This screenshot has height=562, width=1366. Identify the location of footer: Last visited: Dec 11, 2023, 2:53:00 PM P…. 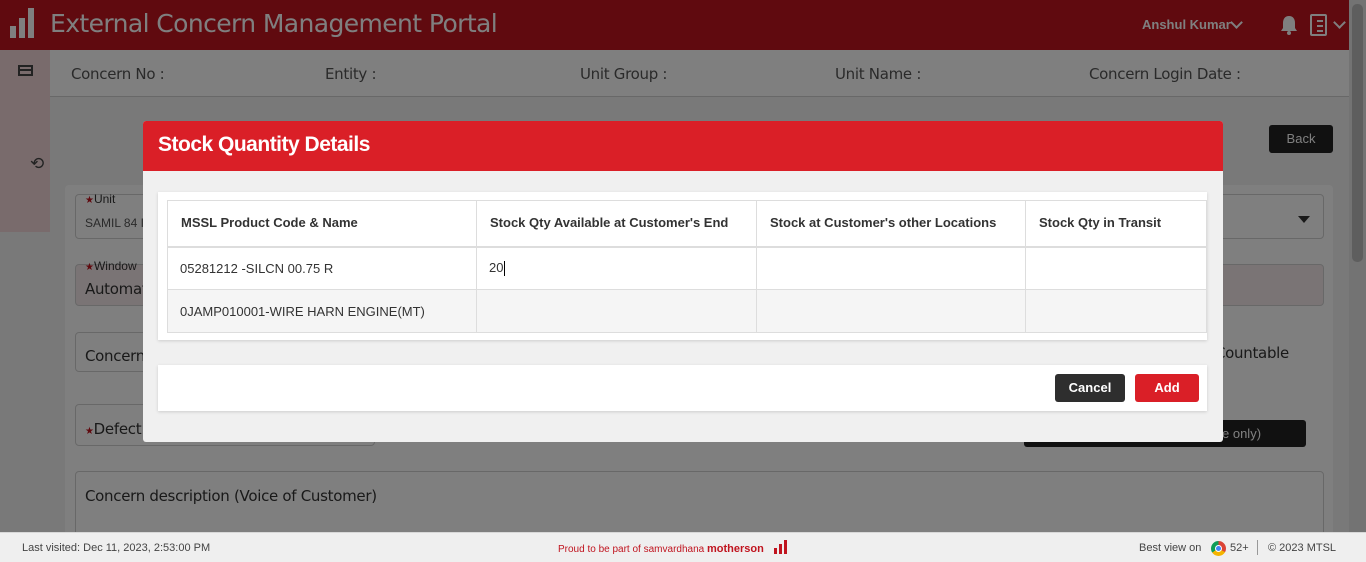
(683, 547).